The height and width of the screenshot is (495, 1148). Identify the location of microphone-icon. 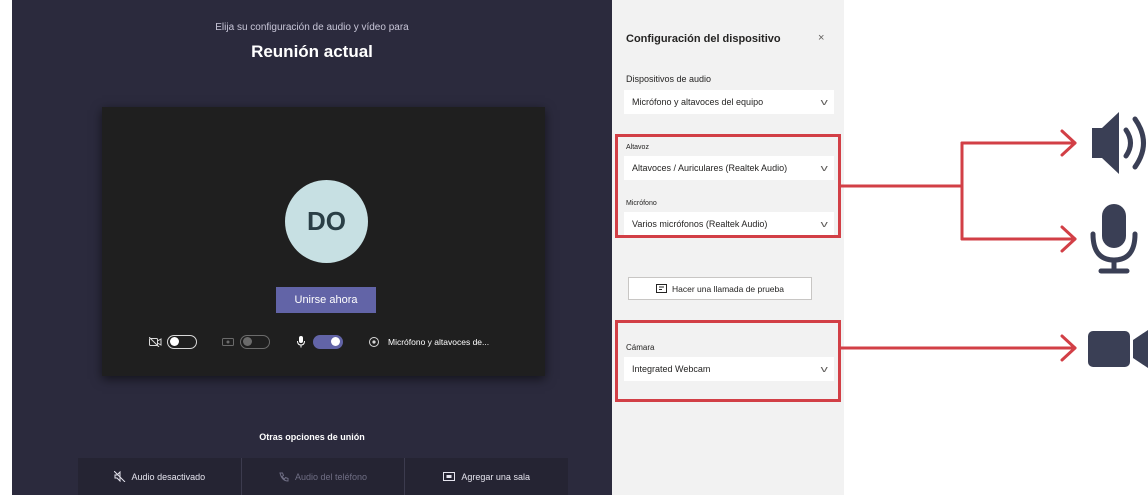
(1114, 239).